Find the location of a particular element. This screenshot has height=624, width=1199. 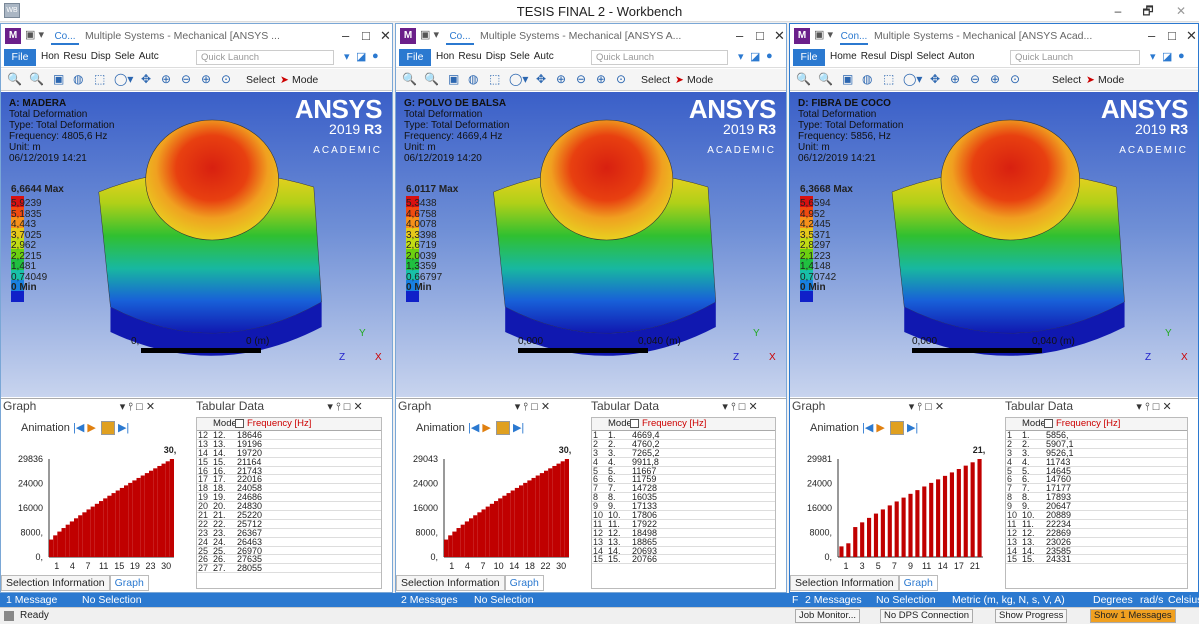

ribbon-tab: Autc is located at coordinates (149, 56).